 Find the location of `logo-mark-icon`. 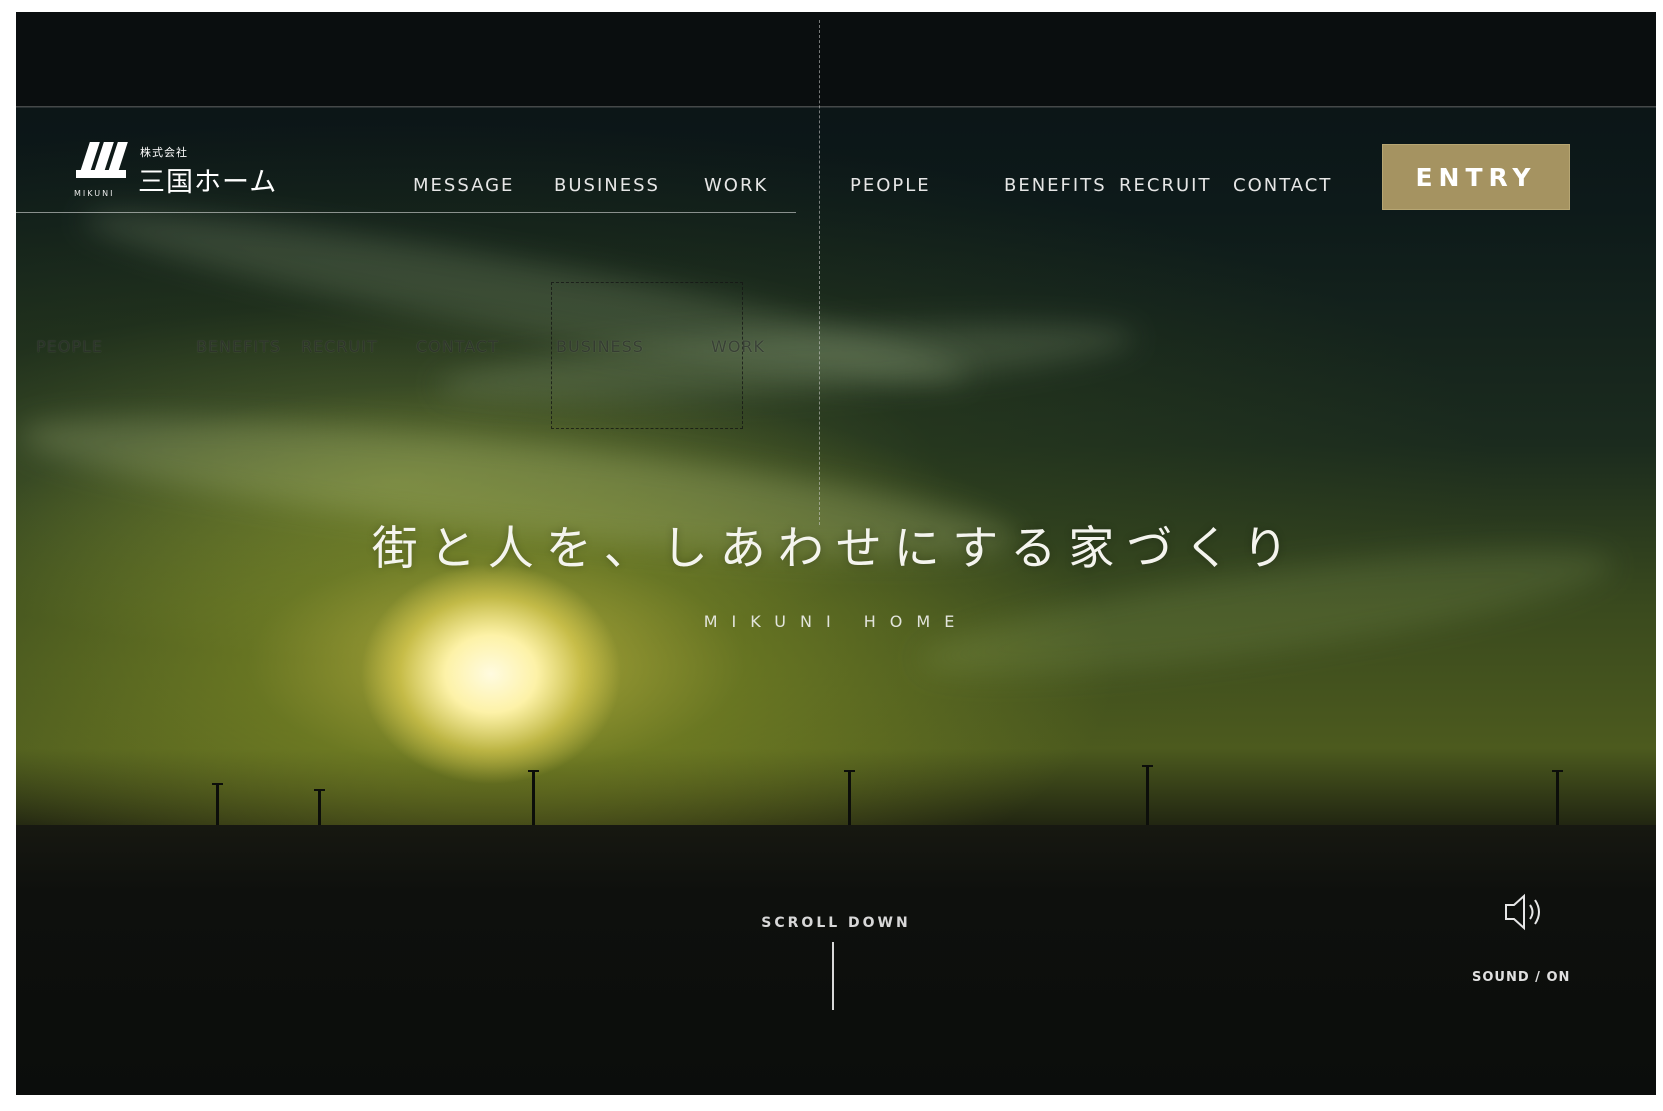

logo-mark-icon is located at coordinates (101, 164).